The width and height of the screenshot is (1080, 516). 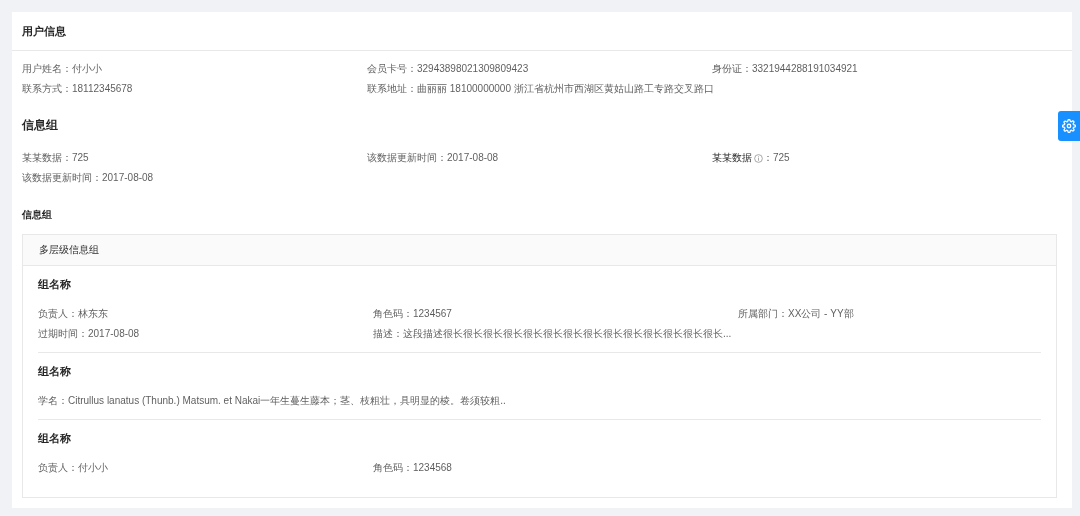 What do you see at coordinates (796, 314) in the screenshot?
I see `description-item: 所属部门：XX公司 - YY部` at bounding box center [796, 314].